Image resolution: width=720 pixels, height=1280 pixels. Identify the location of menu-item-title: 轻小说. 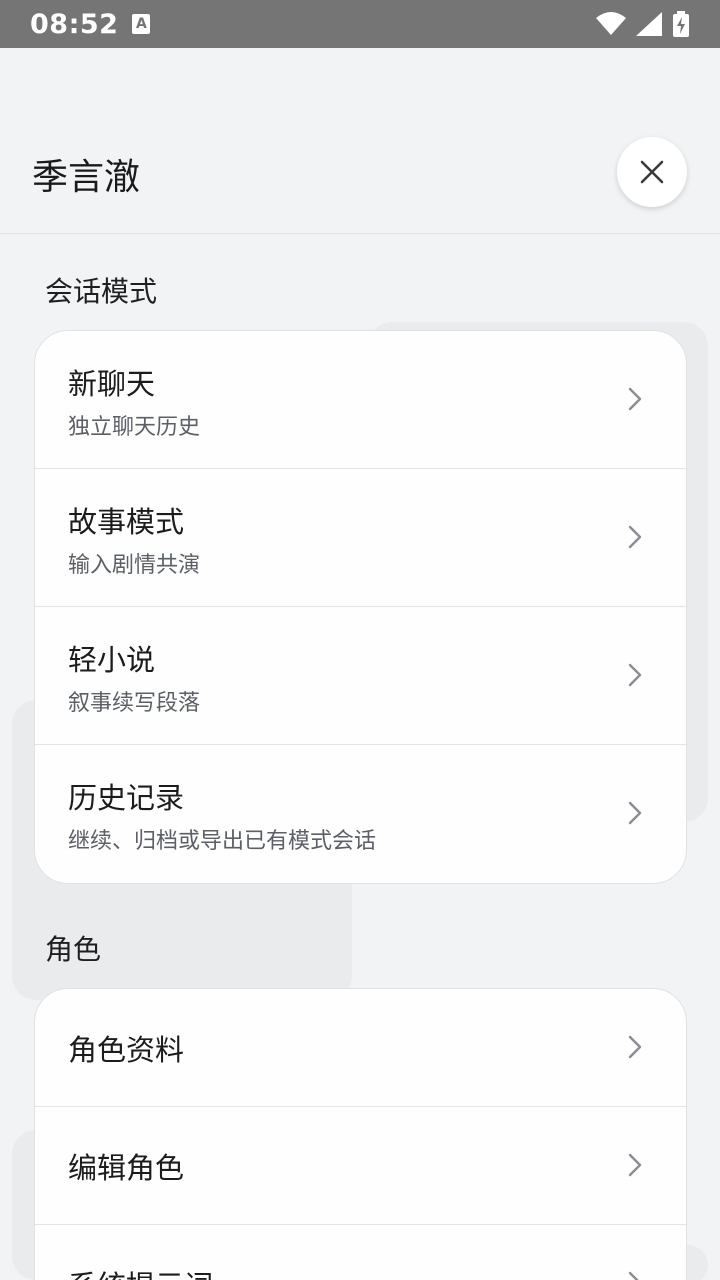
(112, 660).